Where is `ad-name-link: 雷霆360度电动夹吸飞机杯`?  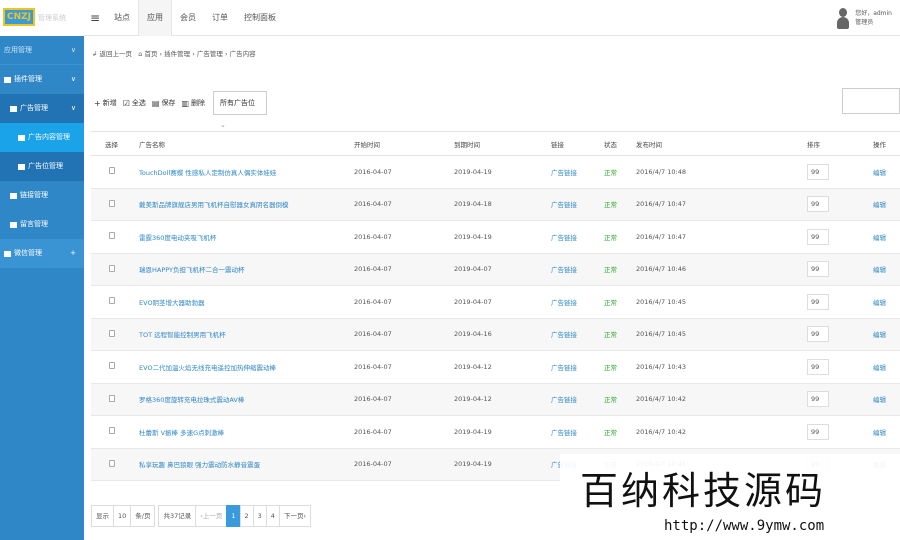 ad-name-link: 雷霆360度电动夹吸飞机杯 is located at coordinates (177, 238).